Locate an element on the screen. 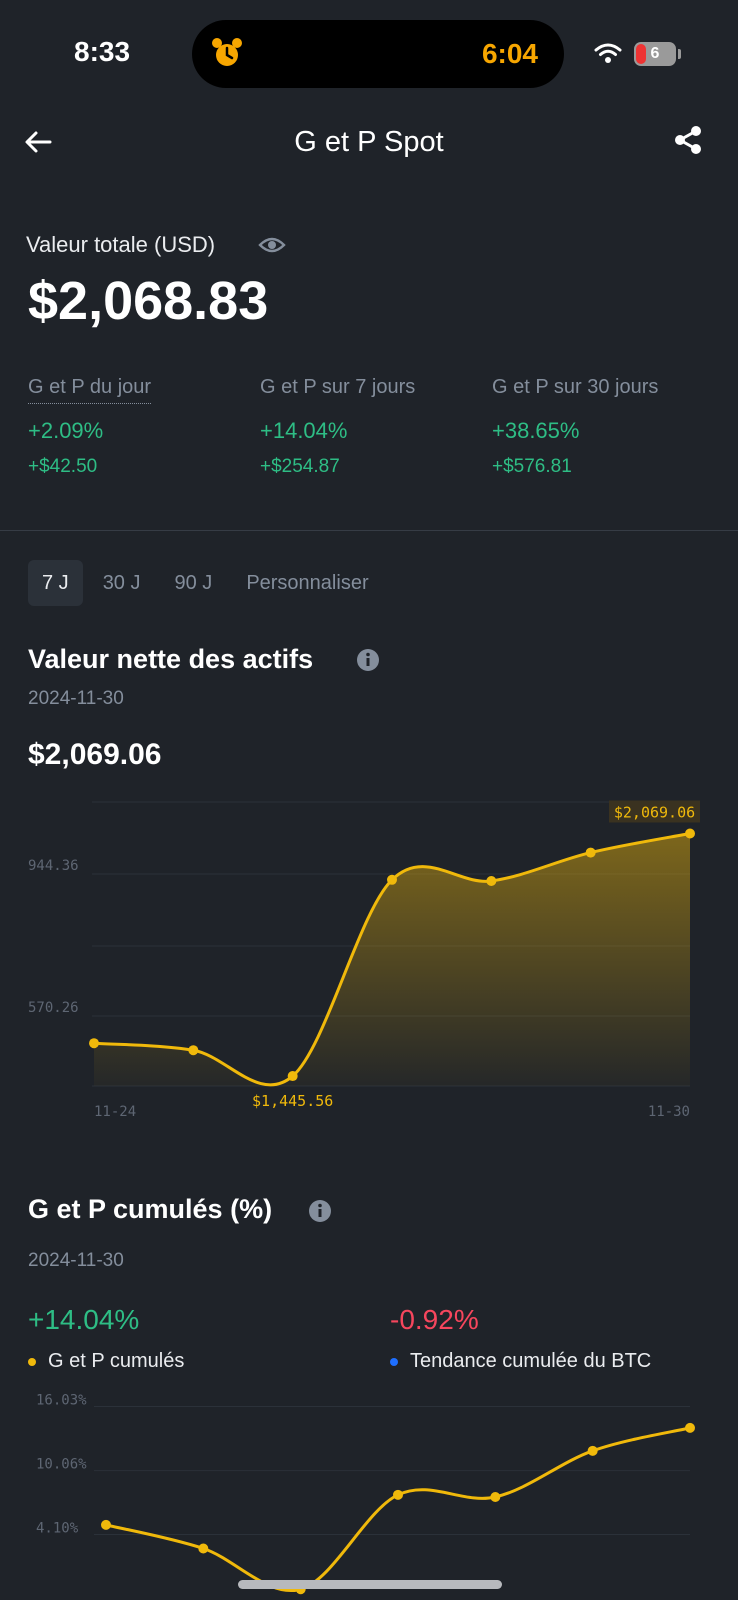  legend-btc-dot is located at coordinates (394, 1361).